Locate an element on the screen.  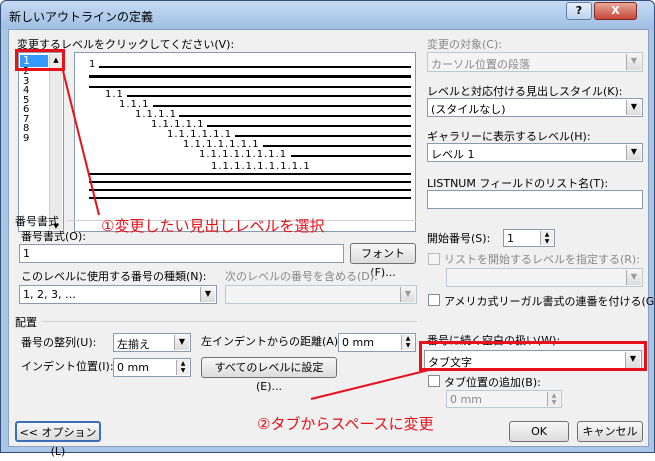
annotation-box-follow is located at coordinates (533, 356).